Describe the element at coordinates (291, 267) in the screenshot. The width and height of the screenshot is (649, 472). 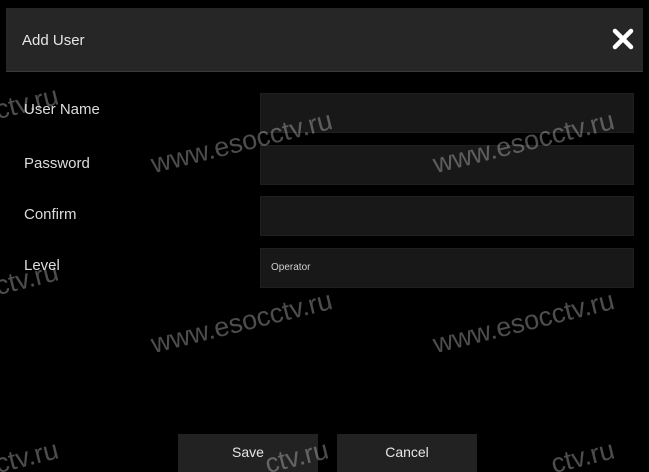
I see `level-select-value: Operator` at that location.